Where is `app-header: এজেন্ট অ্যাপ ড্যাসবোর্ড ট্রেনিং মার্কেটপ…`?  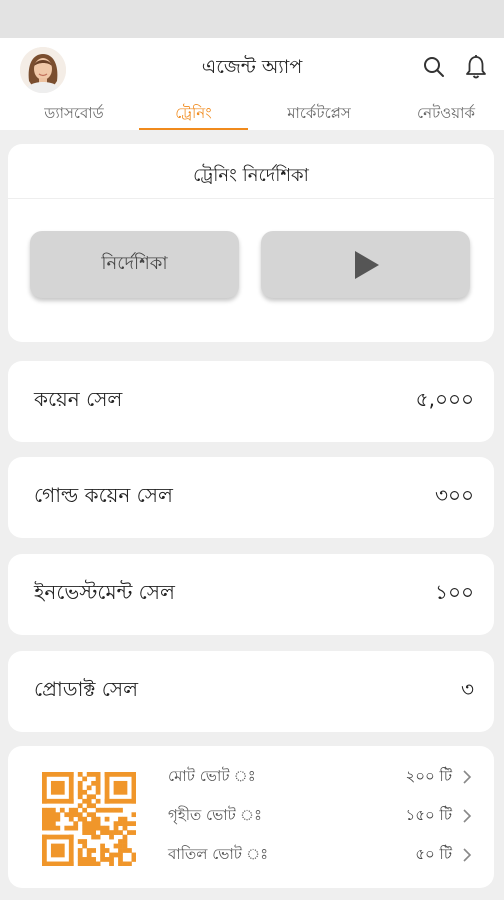
app-header: এজেন্ট অ্যাপ ড্যাসবোর্ড ট্রেনিং মার্কেটপ… is located at coordinates (252, 84).